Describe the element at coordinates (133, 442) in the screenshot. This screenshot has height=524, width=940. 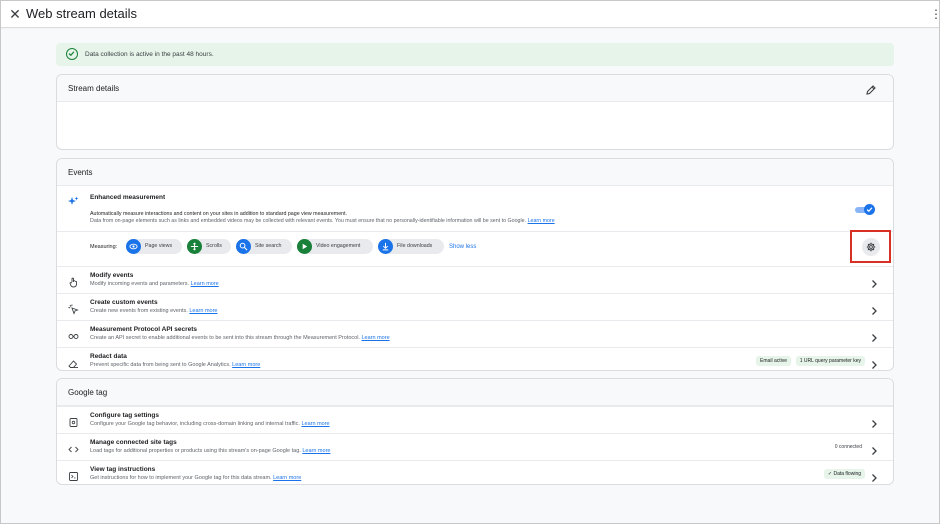
I see `row-title: Manage connected site tags` at that location.